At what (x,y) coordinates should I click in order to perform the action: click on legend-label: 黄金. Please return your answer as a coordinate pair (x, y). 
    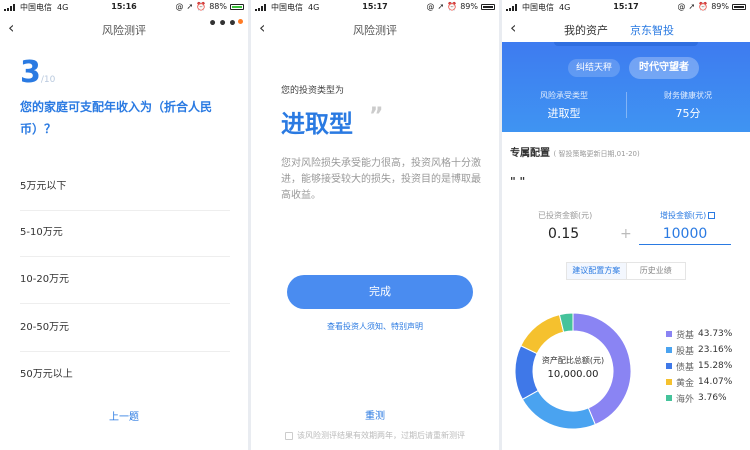
    Looking at the image, I should click on (685, 383).